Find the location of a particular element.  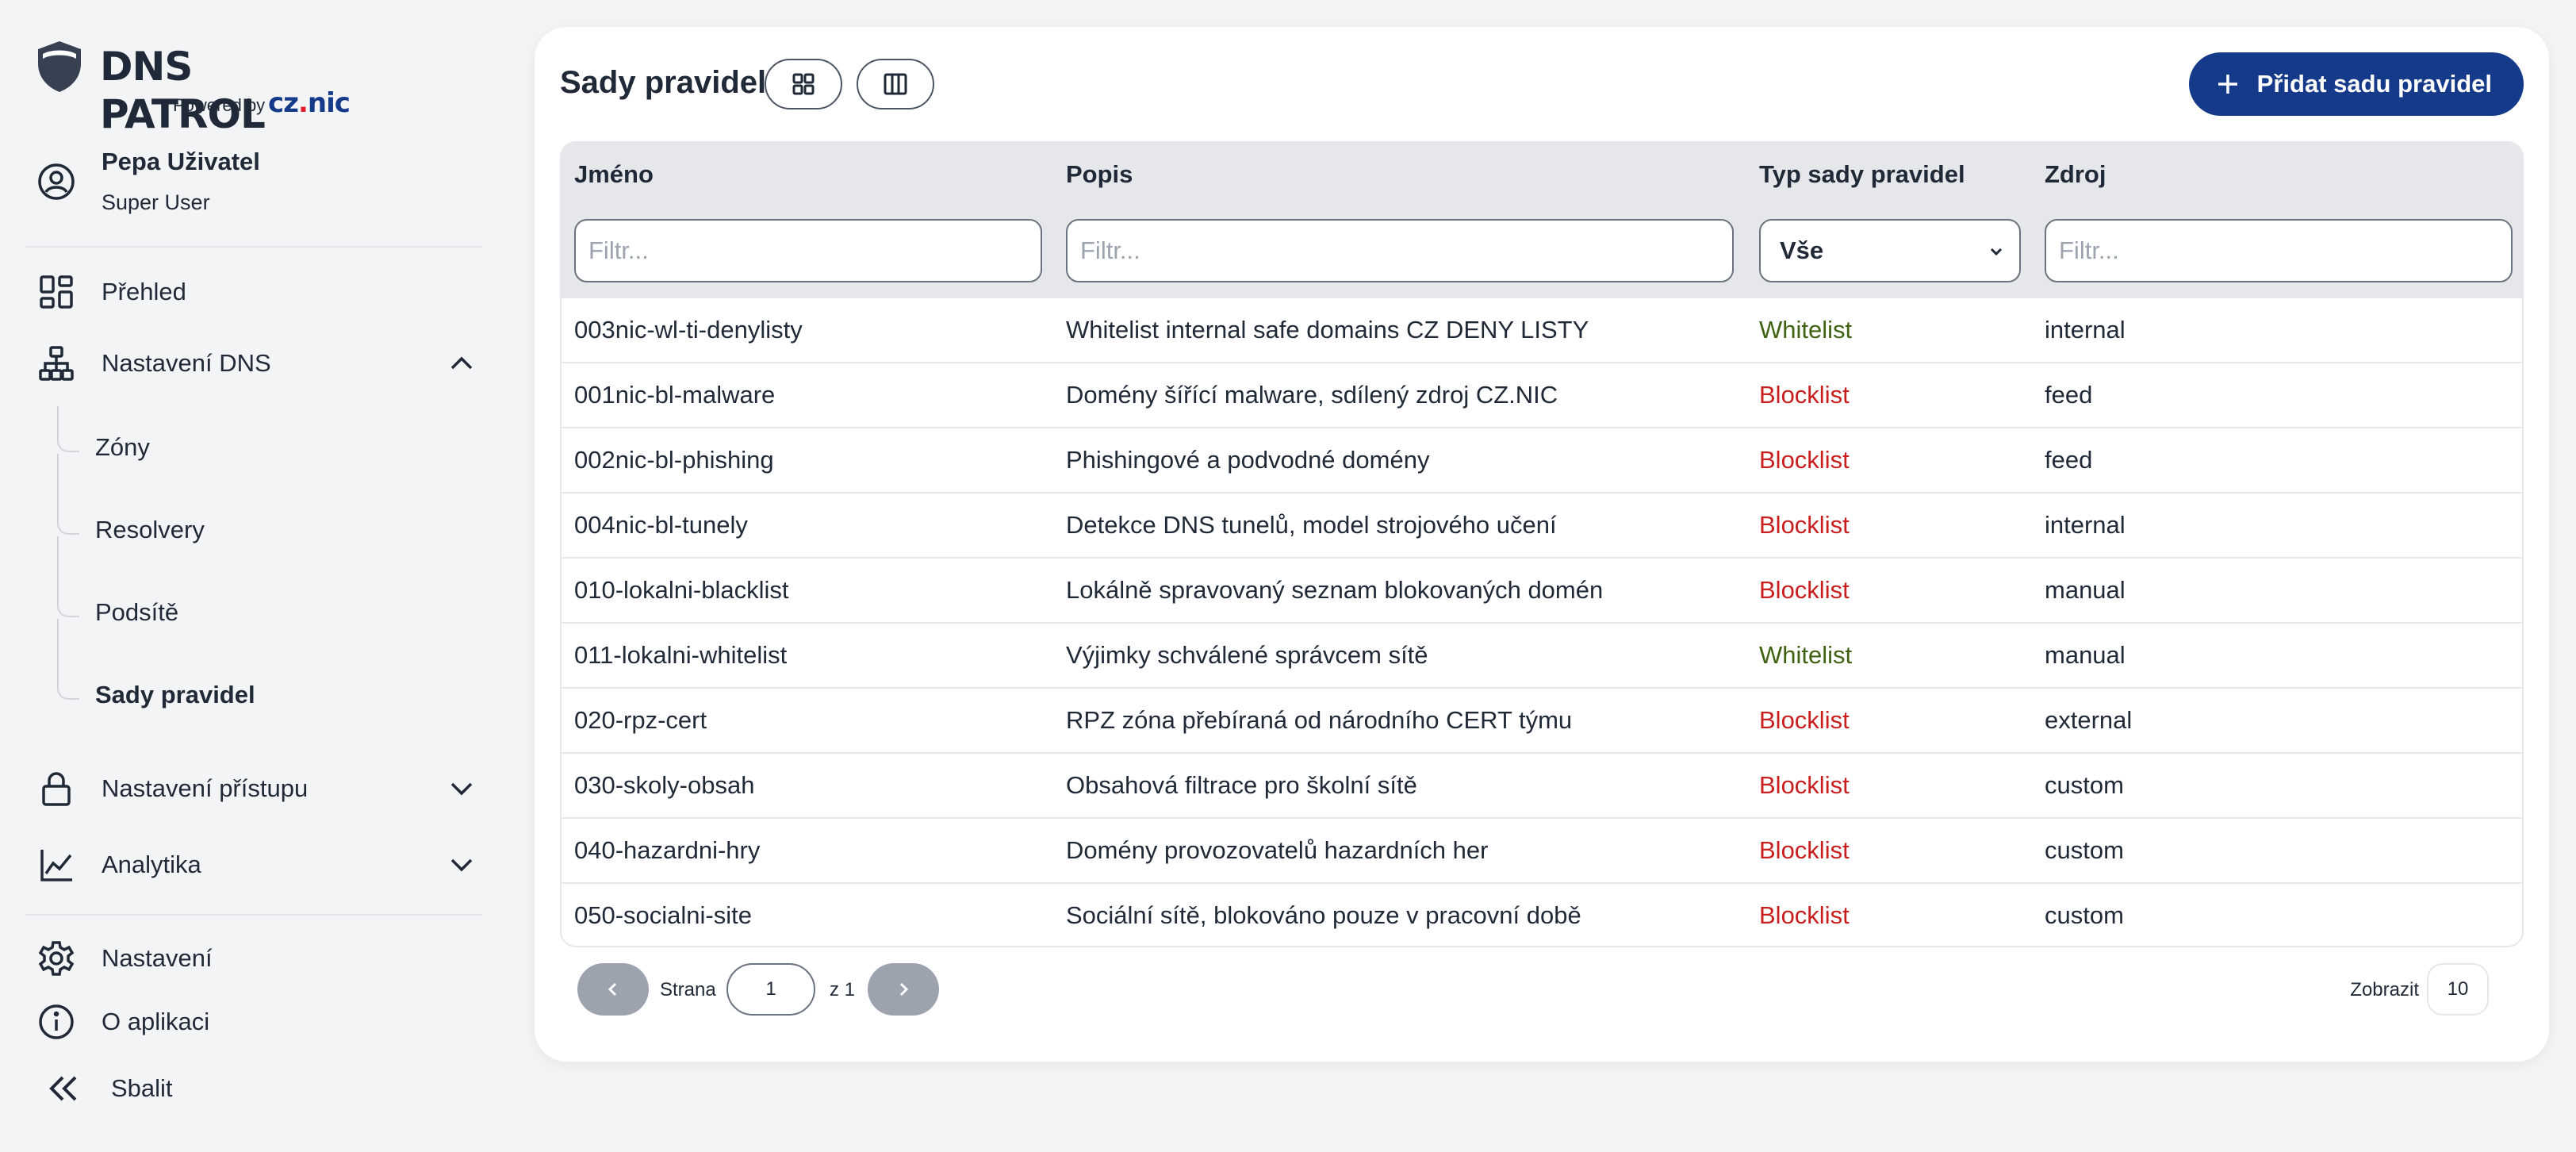

user-profile: Pepa Uživatel Super User is located at coordinates (259, 186).